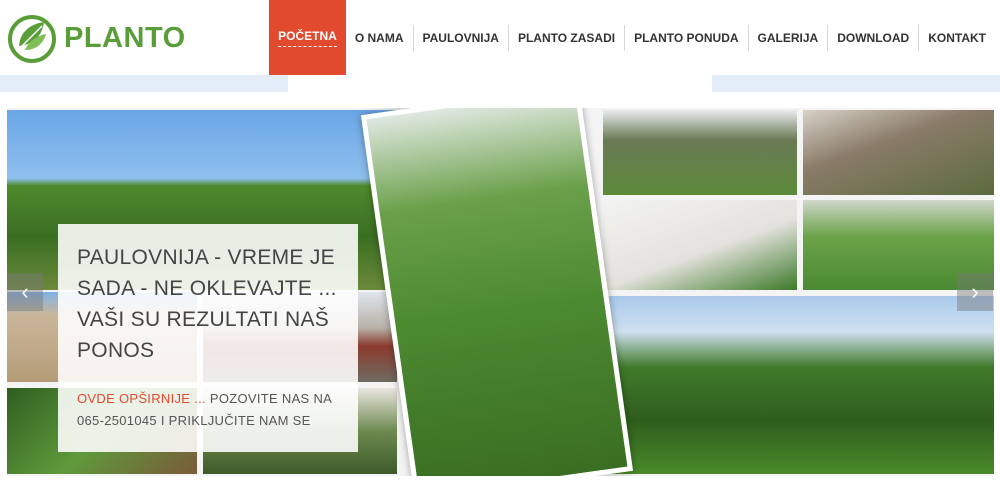 This screenshot has height=492, width=1000. I want to click on nav-label: KONTAKT, so click(957, 37).